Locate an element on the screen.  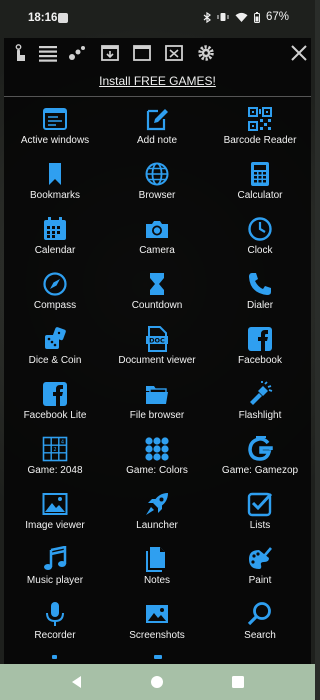
navigation-bar is located at coordinates (157, 682).